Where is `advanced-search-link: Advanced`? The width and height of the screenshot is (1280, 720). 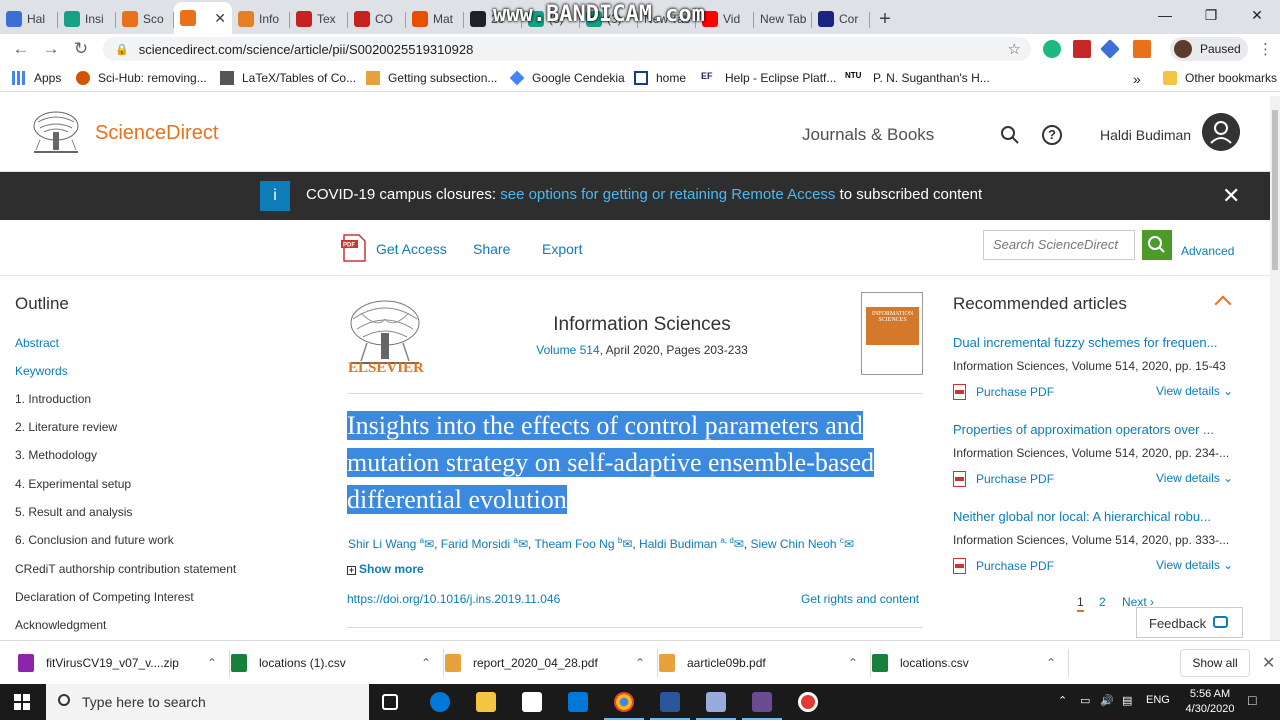 advanced-search-link: Advanced is located at coordinates (1207, 251).